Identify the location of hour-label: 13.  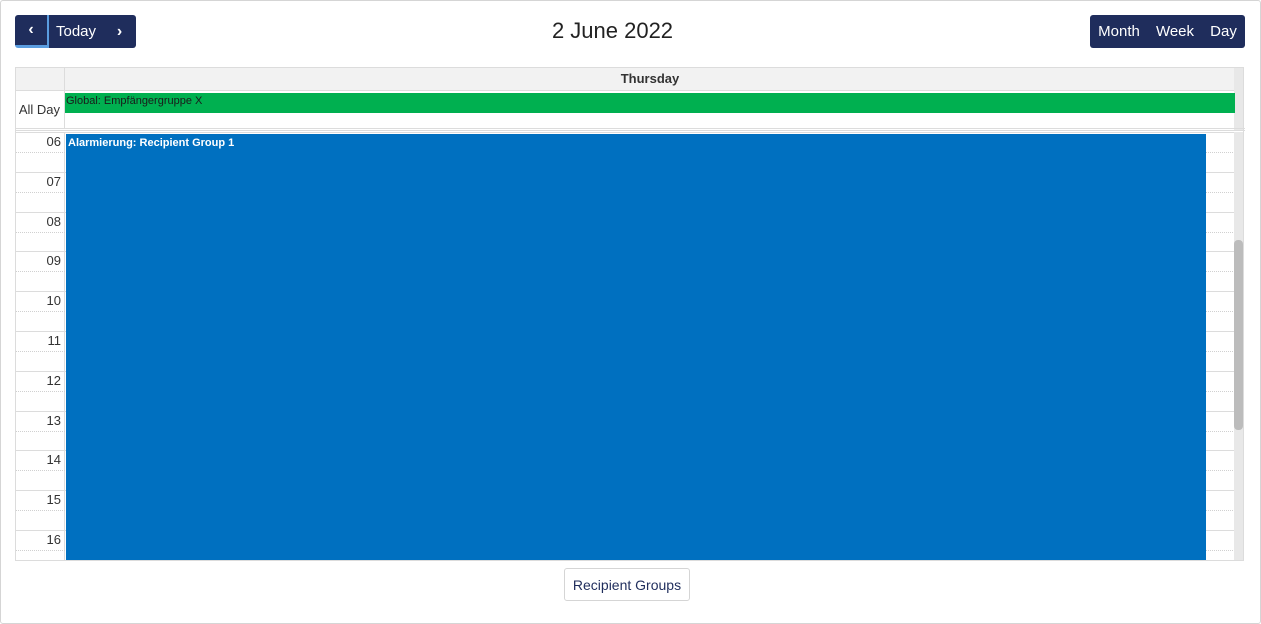
(53, 420).